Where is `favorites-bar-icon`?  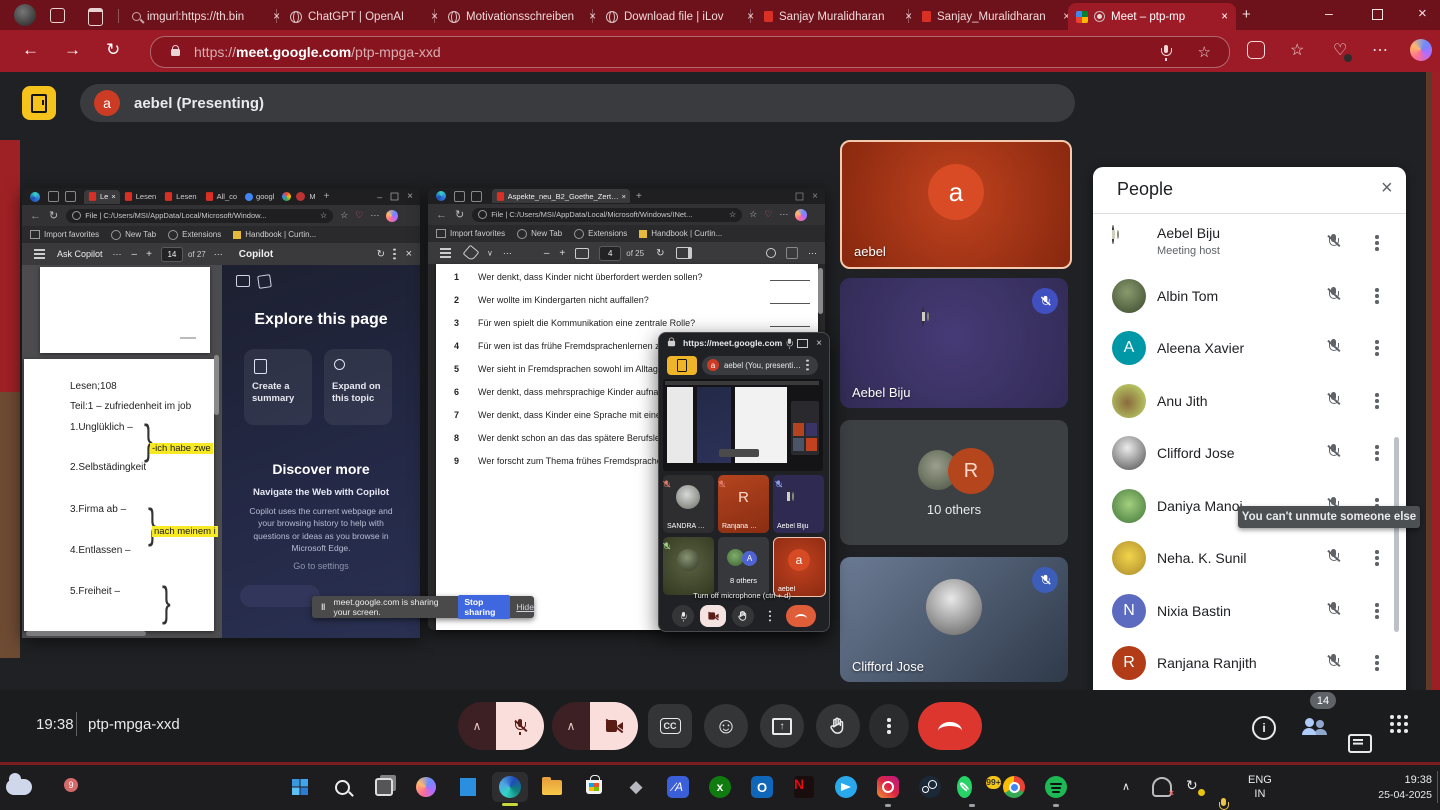
favorites-bar-icon is located at coordinates (1297, 50).